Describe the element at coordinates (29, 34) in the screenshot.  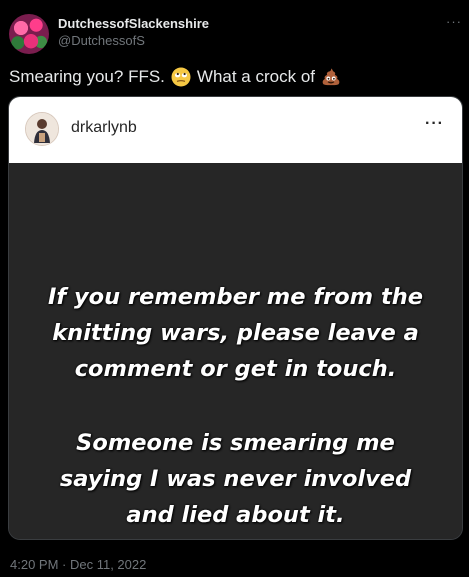
I see `author-avatar` at that location.